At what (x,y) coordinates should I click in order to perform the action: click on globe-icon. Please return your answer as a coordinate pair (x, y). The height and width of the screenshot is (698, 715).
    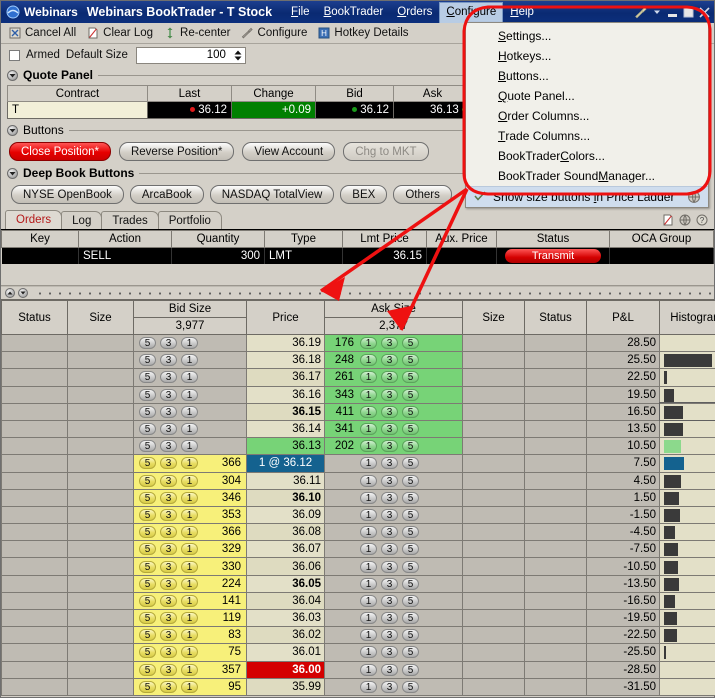
    Looking at the image, I should click on (685, 219).